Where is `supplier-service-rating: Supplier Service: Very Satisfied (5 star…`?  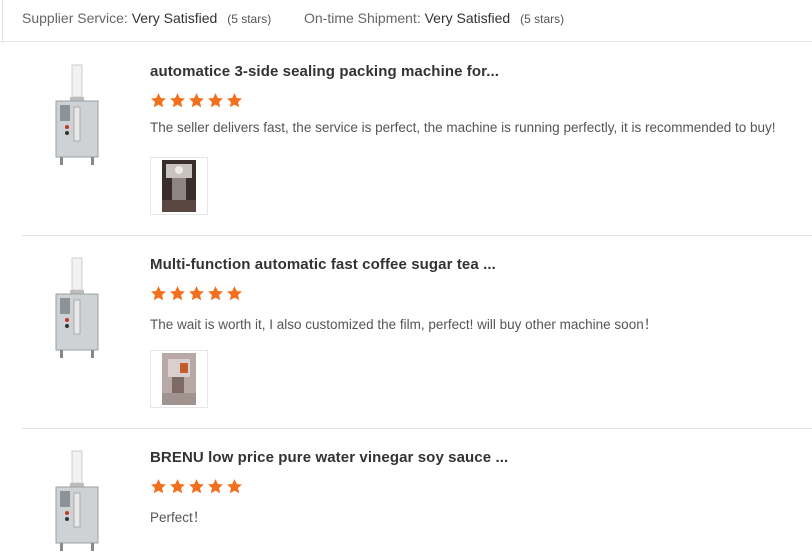
supplier-service-rating: Supplier Service: Very Satisfied (5 star… is located at coordinates (146, 18).